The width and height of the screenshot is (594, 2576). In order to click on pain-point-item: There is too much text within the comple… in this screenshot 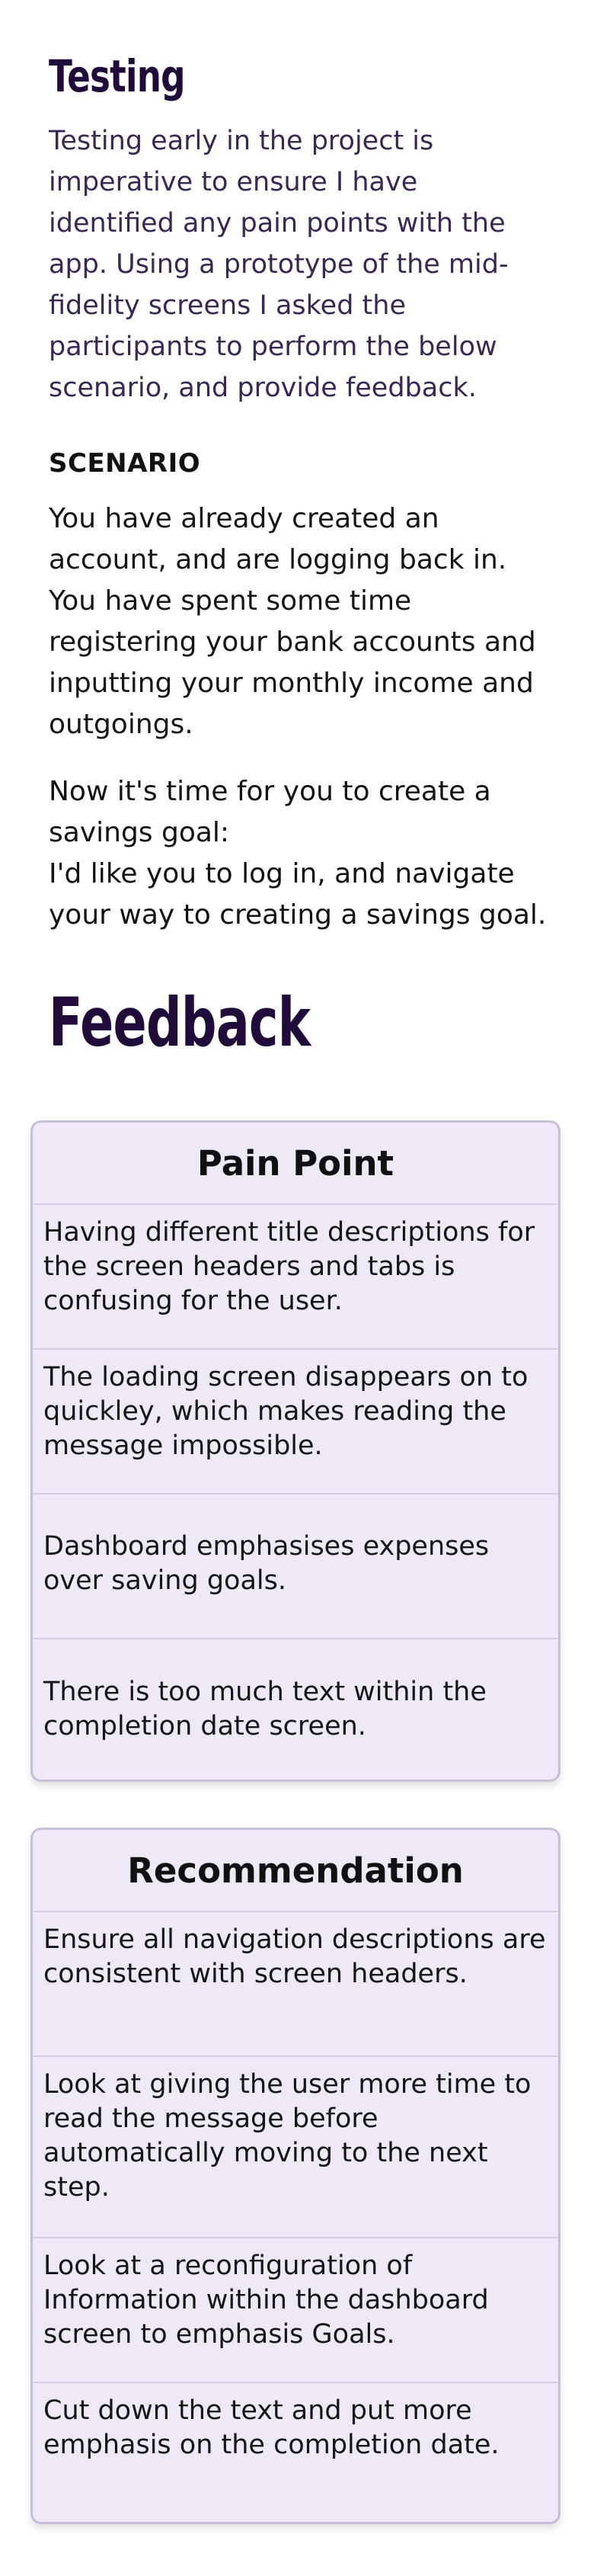, I will do `click(265, 1709)`.